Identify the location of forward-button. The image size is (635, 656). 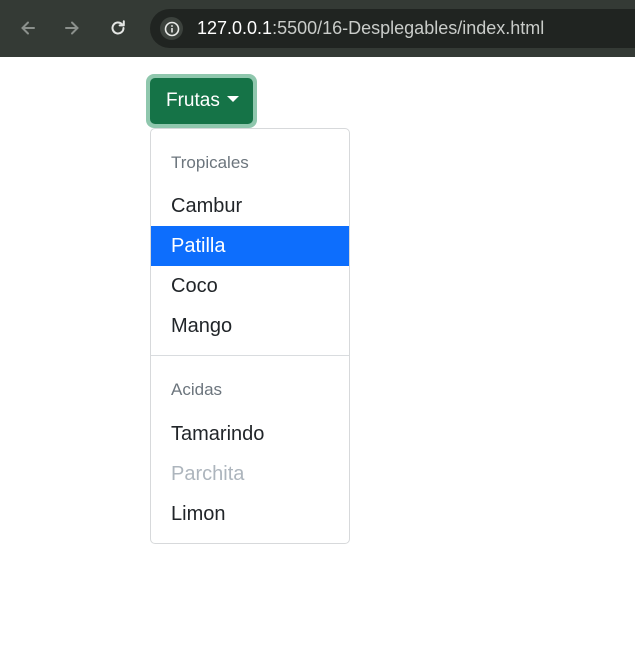
(72, 28).